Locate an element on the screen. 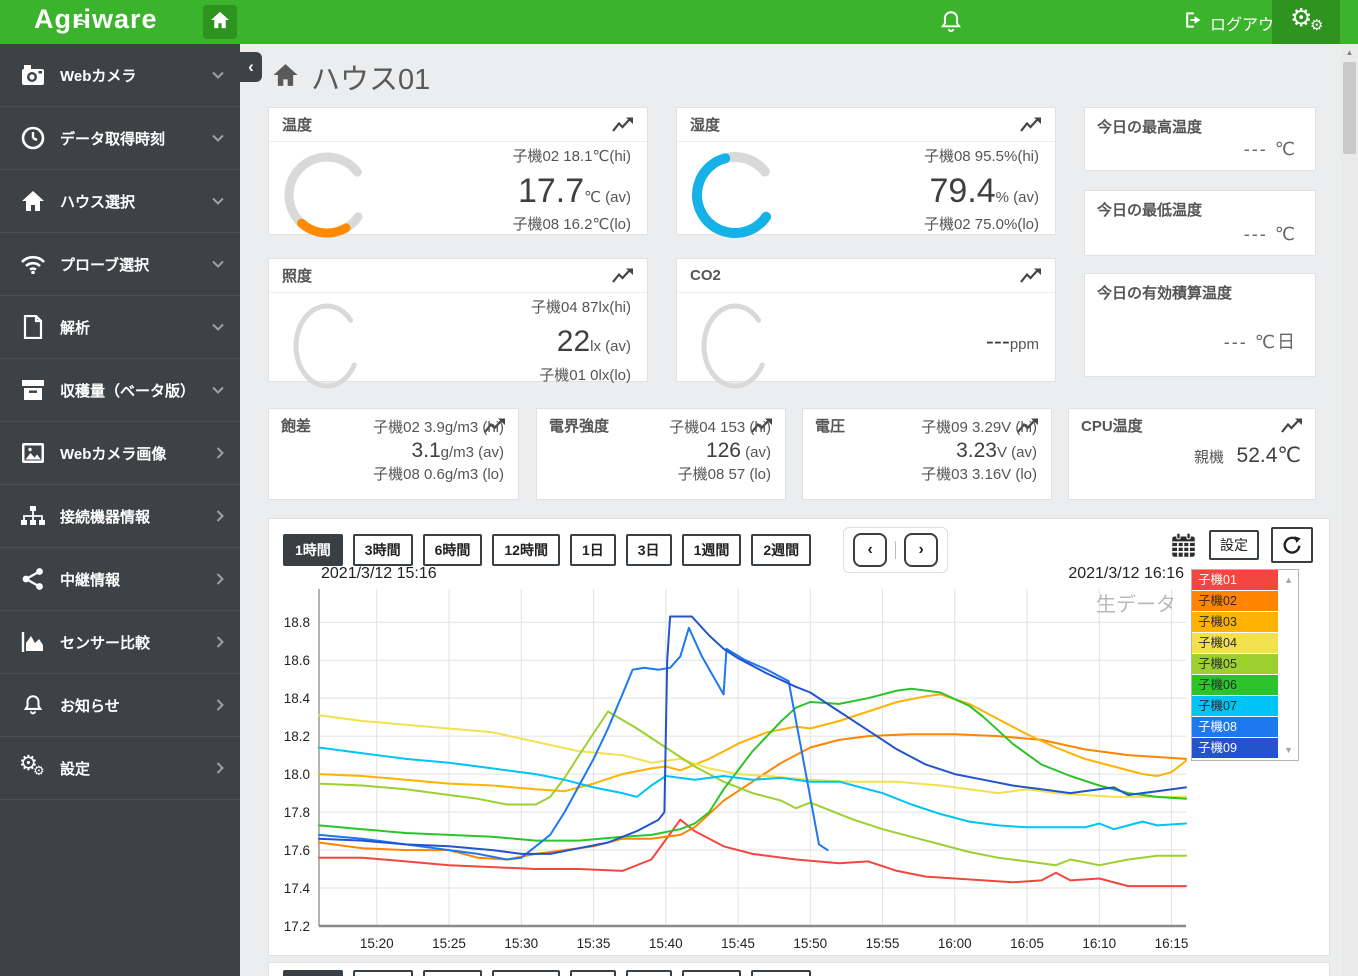  legend-item-子機09: 子機09 is located at coordinates (1235, 748).